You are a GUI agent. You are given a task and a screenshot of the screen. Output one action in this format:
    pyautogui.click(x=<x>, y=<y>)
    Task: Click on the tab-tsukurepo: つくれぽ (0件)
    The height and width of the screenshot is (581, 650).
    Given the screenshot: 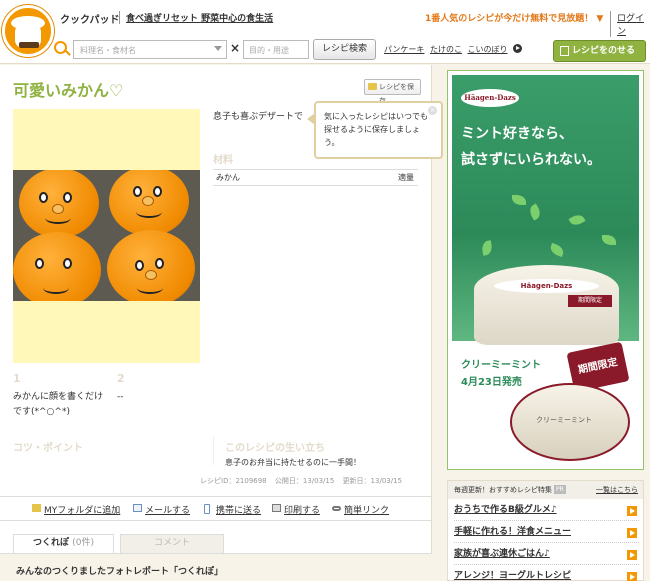 What is the action you would take?
    pyautogui.click(x=63, y=543)
    